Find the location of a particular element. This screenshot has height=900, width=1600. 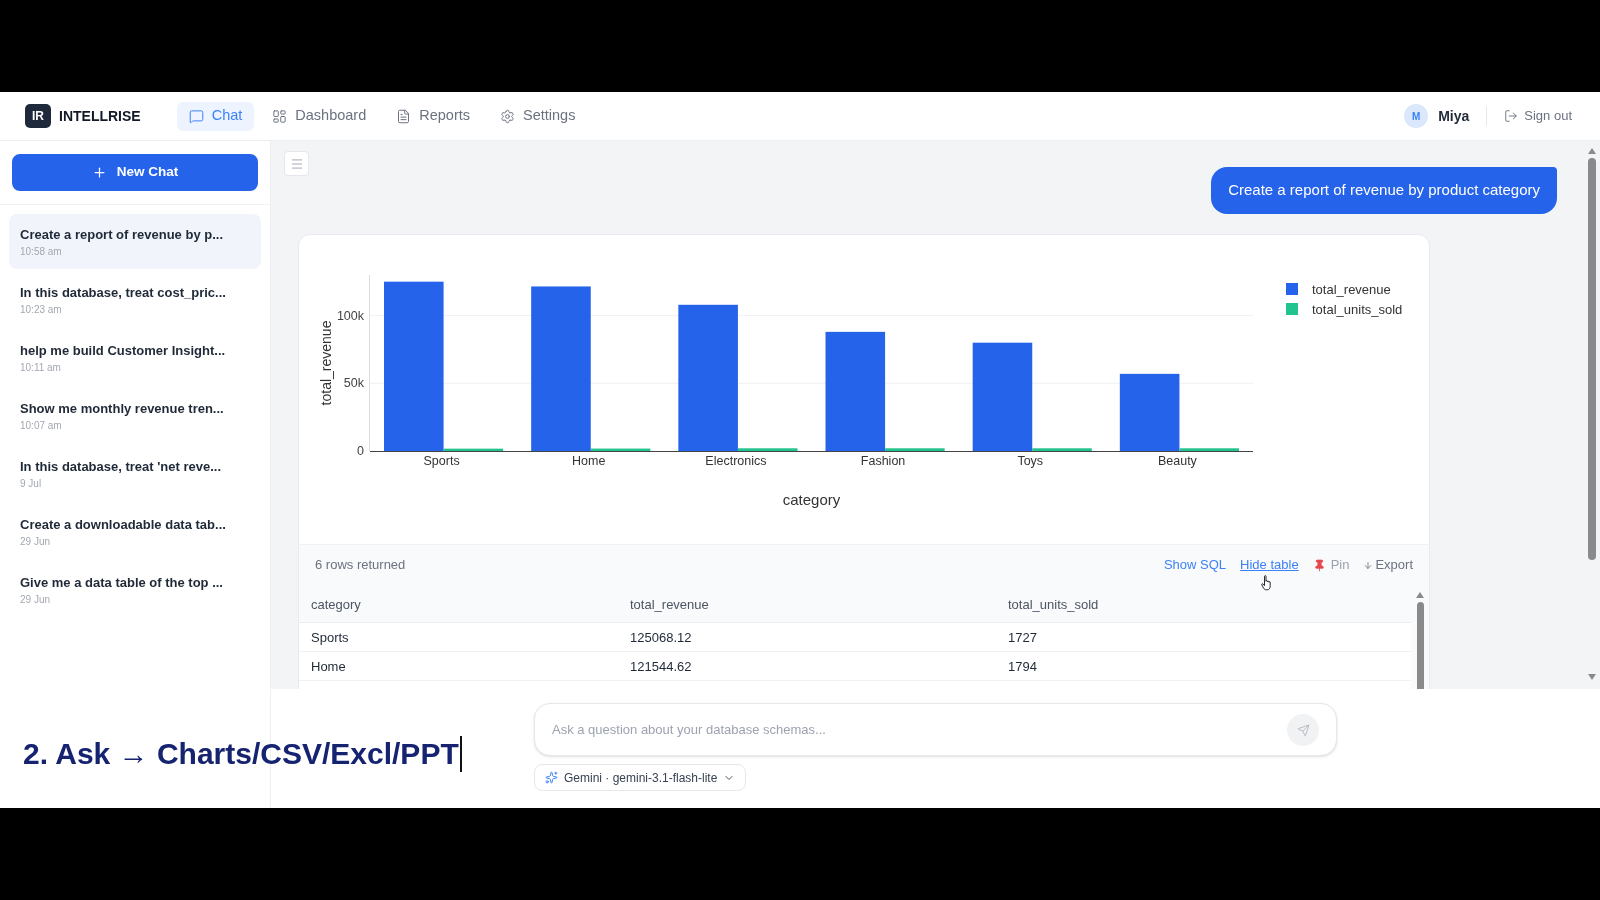

plus-icon is located at coordinates (99, 172).